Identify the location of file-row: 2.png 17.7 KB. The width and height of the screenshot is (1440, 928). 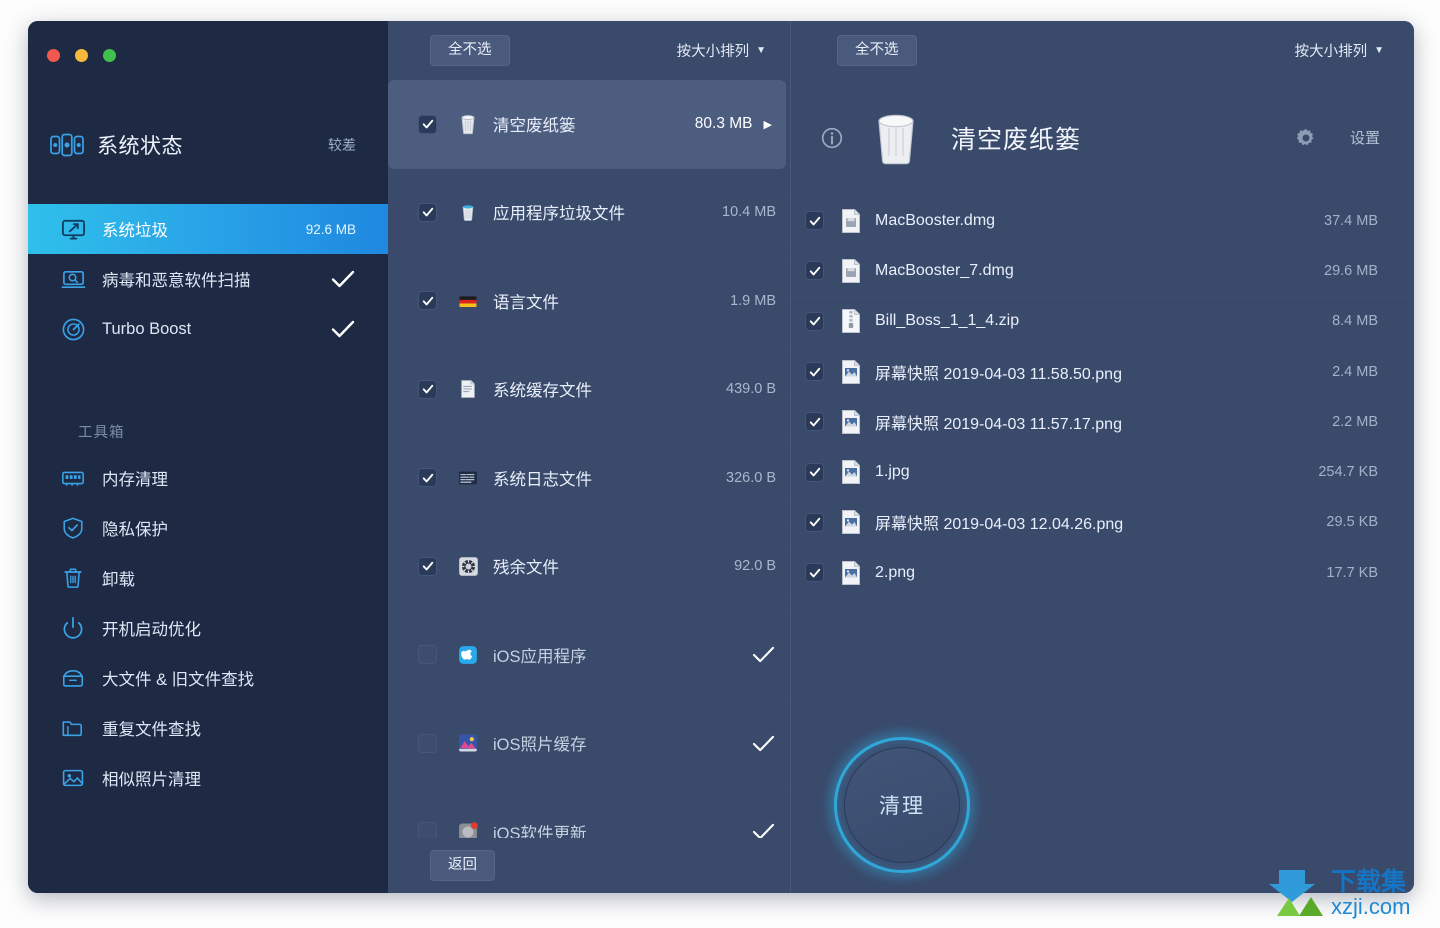
(1102, 573).